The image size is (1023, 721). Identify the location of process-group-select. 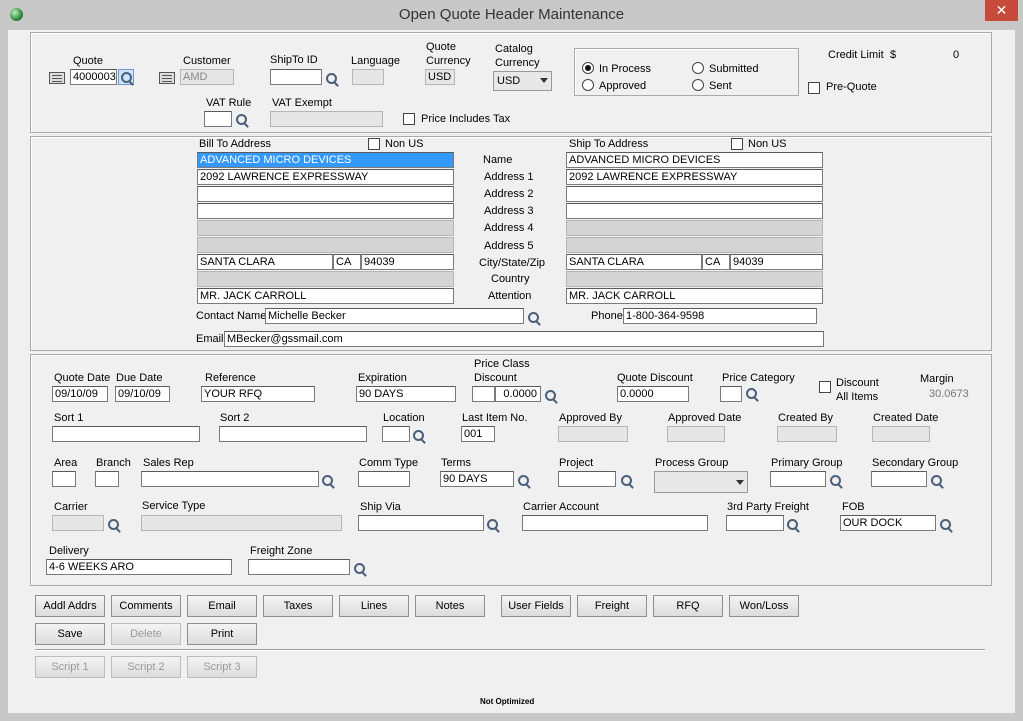
(701, 482).